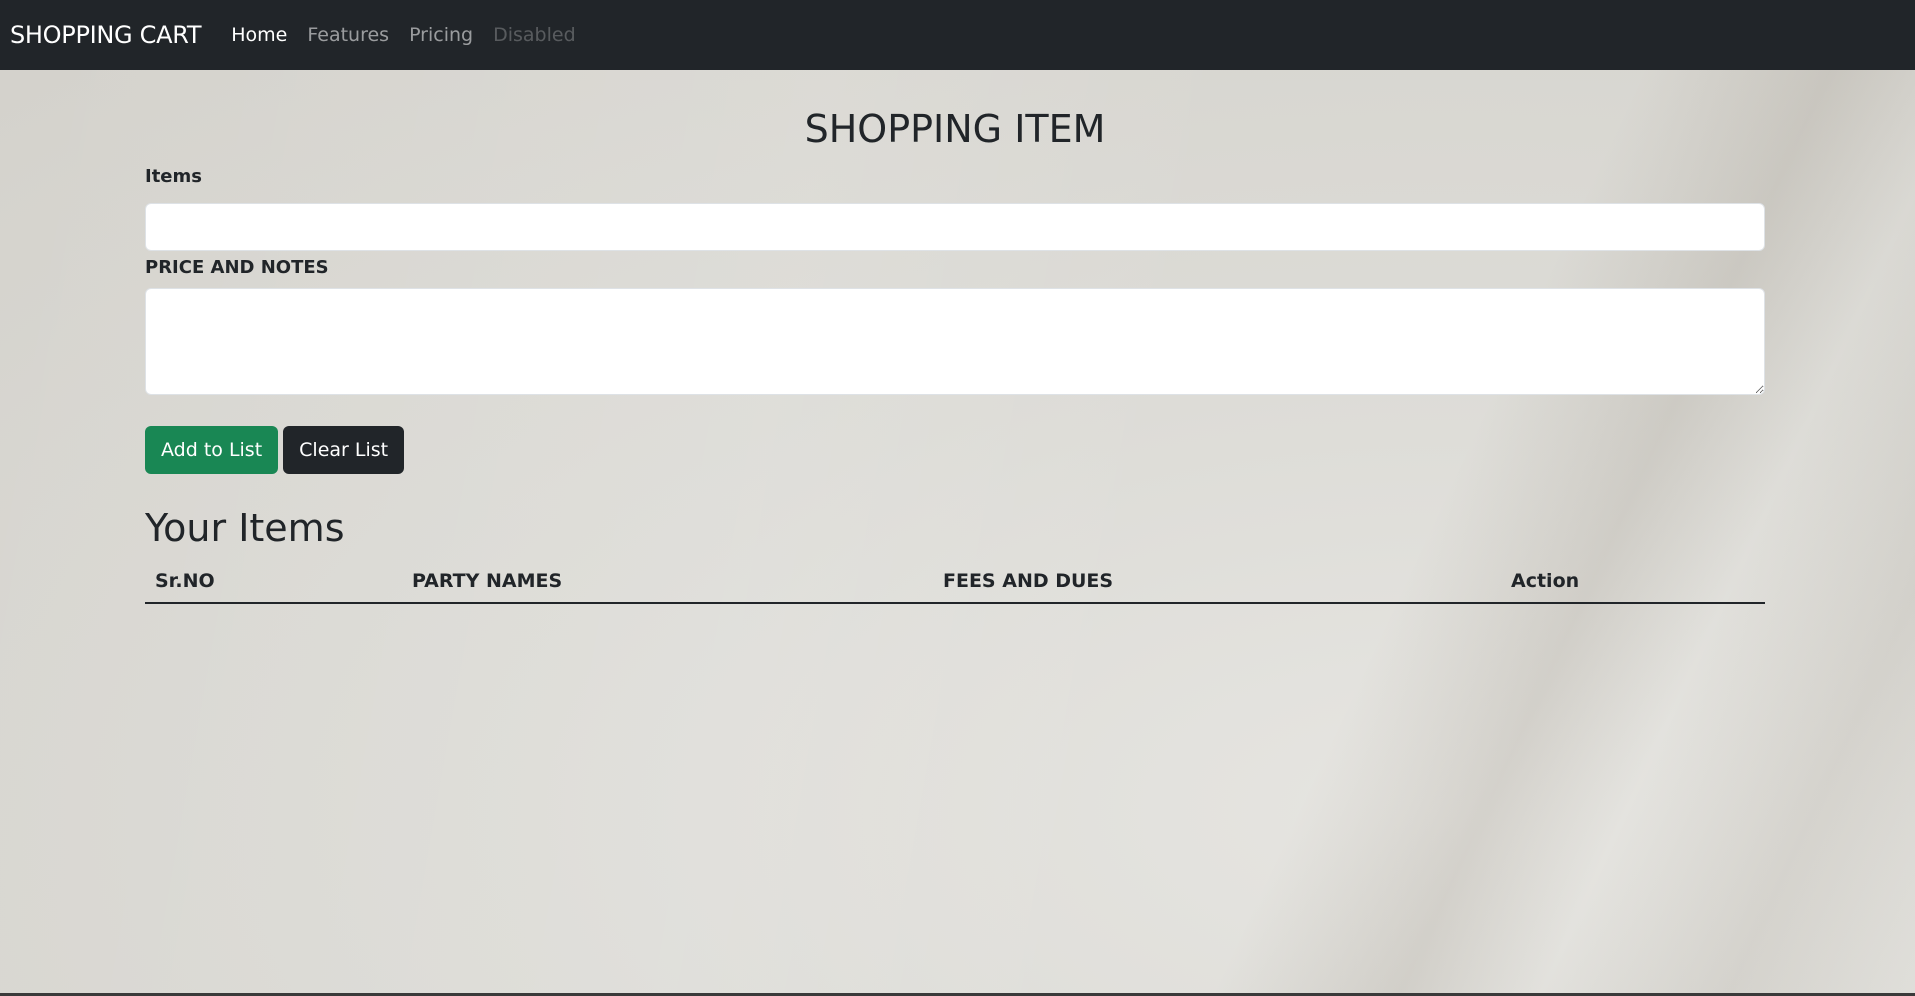 This screenshot has width=1915, height=996. Describe the element at coordinates (106, 35) in the screenshot. I see `navbar-brand: SHOPPING CART` at that location.